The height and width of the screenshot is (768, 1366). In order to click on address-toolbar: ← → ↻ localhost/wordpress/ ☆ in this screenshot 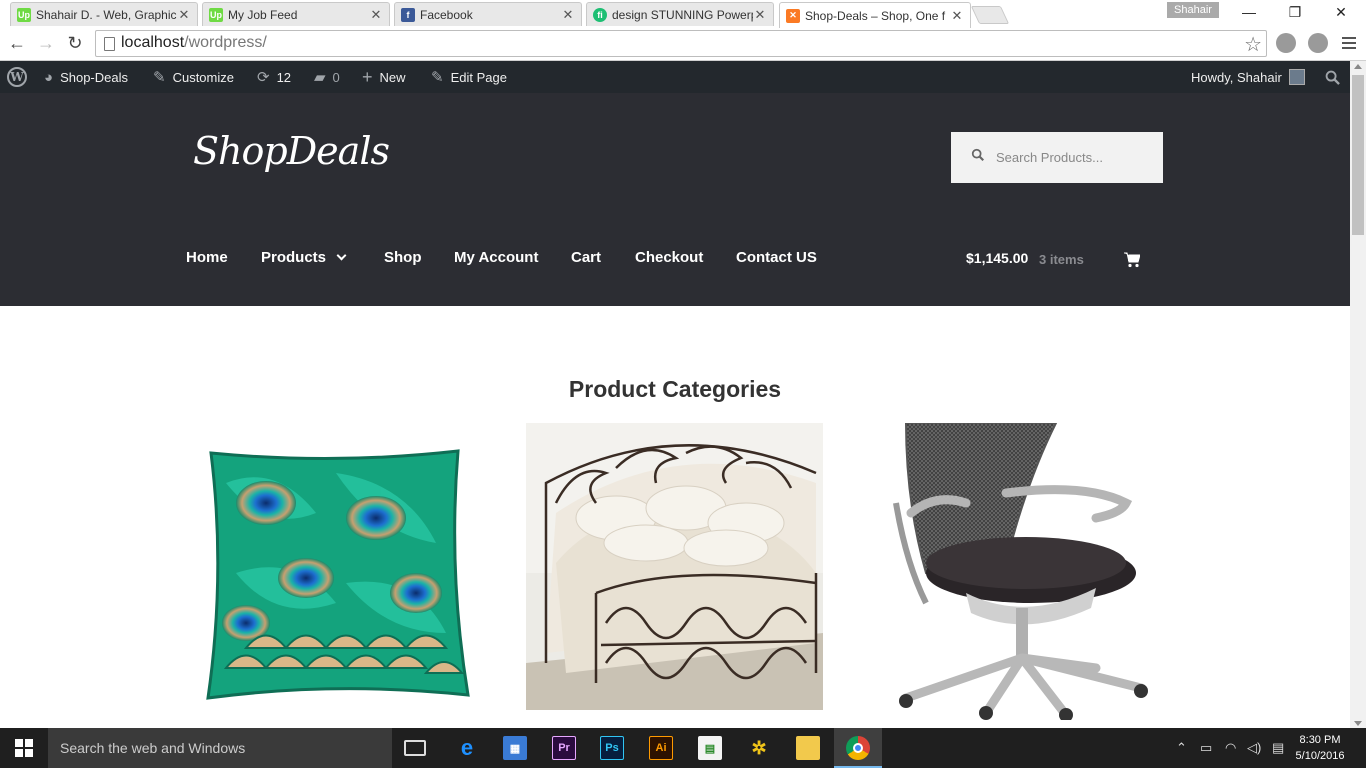, I will do `click(683, 44)`.